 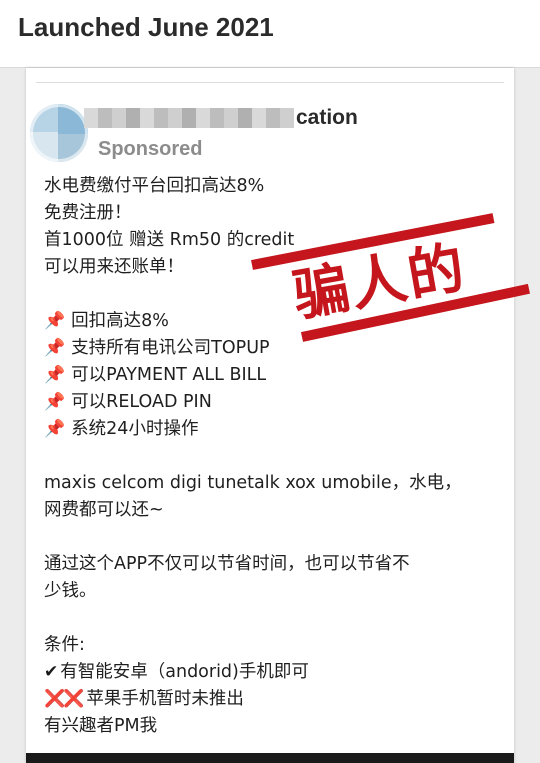 What do you see at coordinates (274, 699) in the screenshot?
I see `condition-item: ❌❌ 苹果手机暂时未推出` at bounding box center [274, 699].